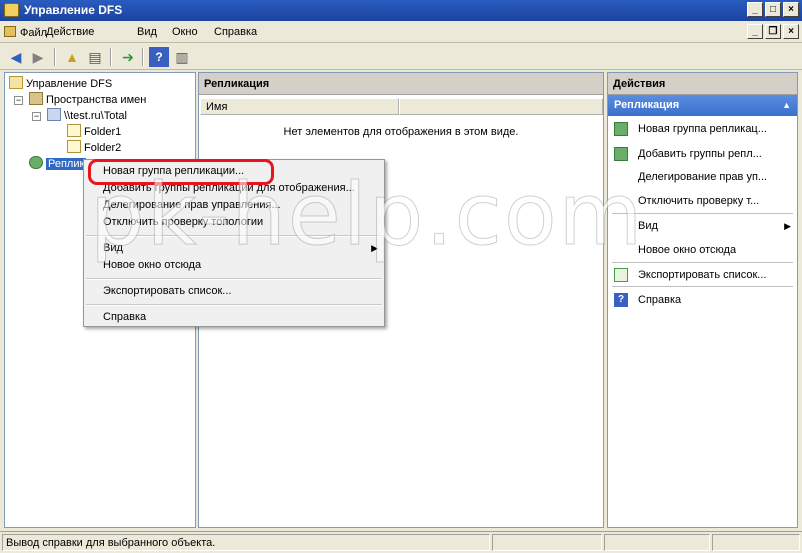  I want to click on tree-item-folder2: Folder2, so click(94, 148).